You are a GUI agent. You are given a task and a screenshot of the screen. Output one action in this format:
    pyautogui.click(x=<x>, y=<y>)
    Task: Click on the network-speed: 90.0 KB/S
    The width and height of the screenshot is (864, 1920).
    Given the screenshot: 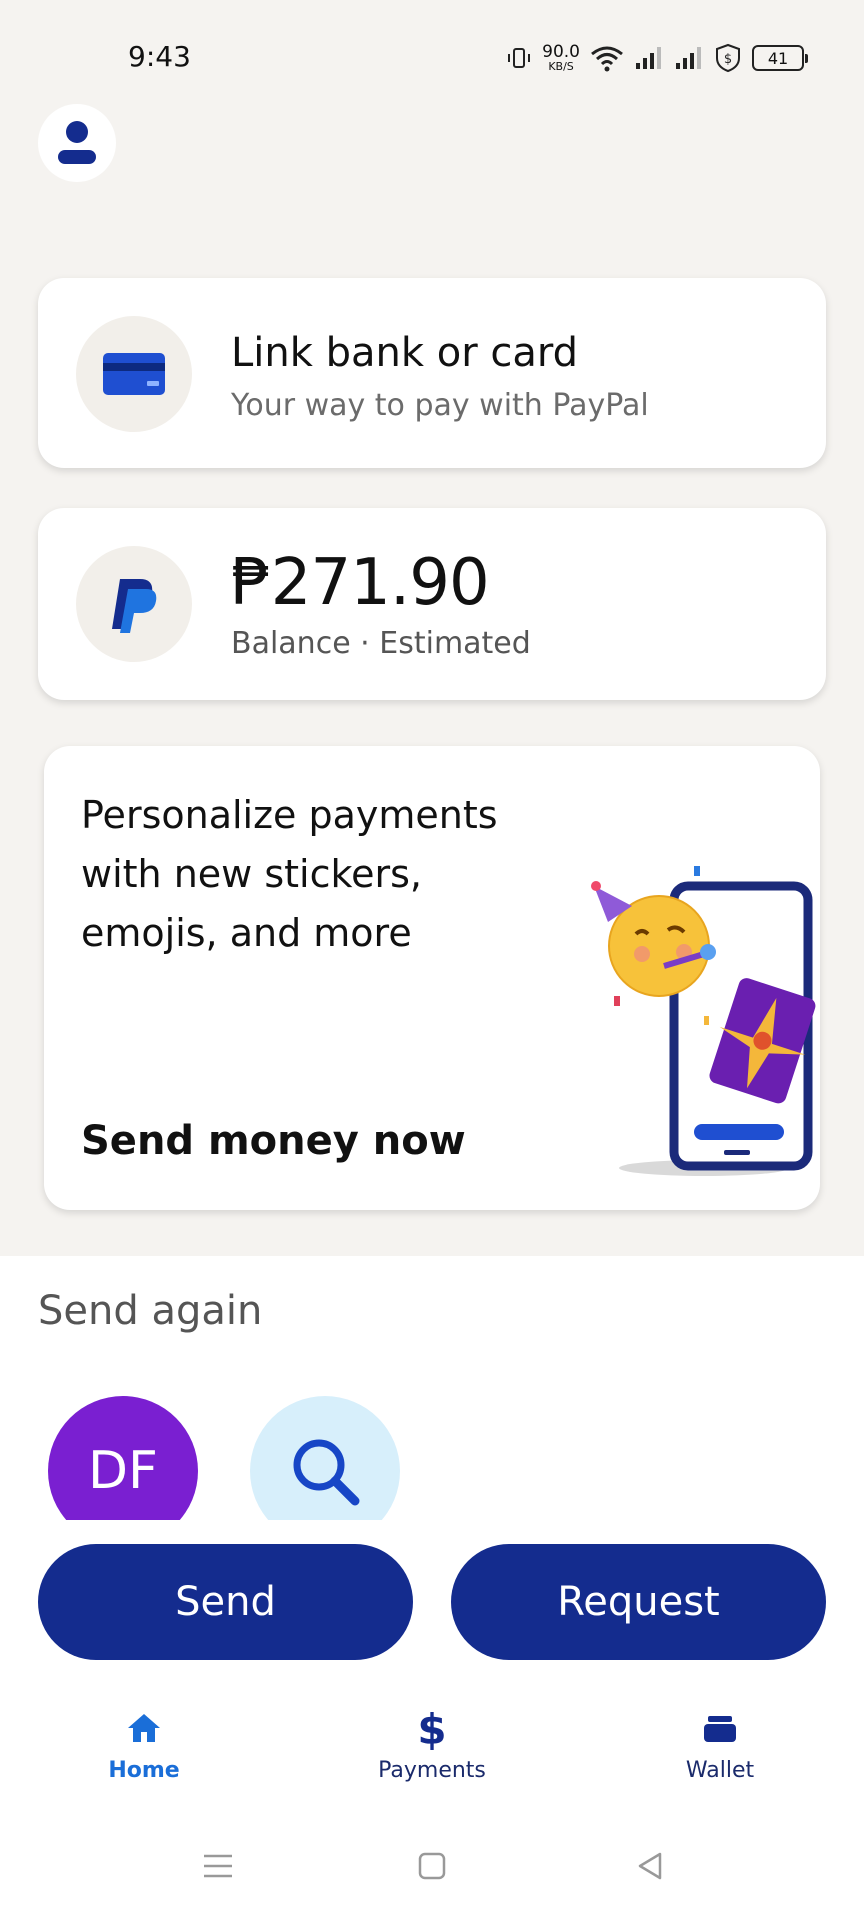 What is the action you would take?
    pyautogui.click(x=561, y=57)
    